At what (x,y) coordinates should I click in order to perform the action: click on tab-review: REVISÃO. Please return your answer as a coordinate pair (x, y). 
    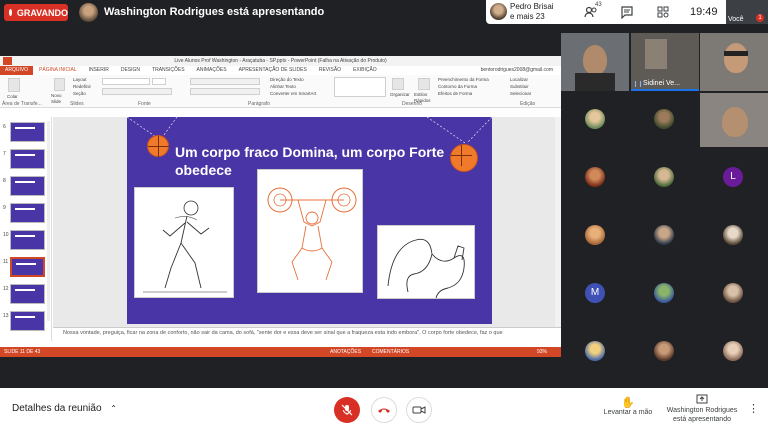
    Looking at the image, I should click on (330, 70).